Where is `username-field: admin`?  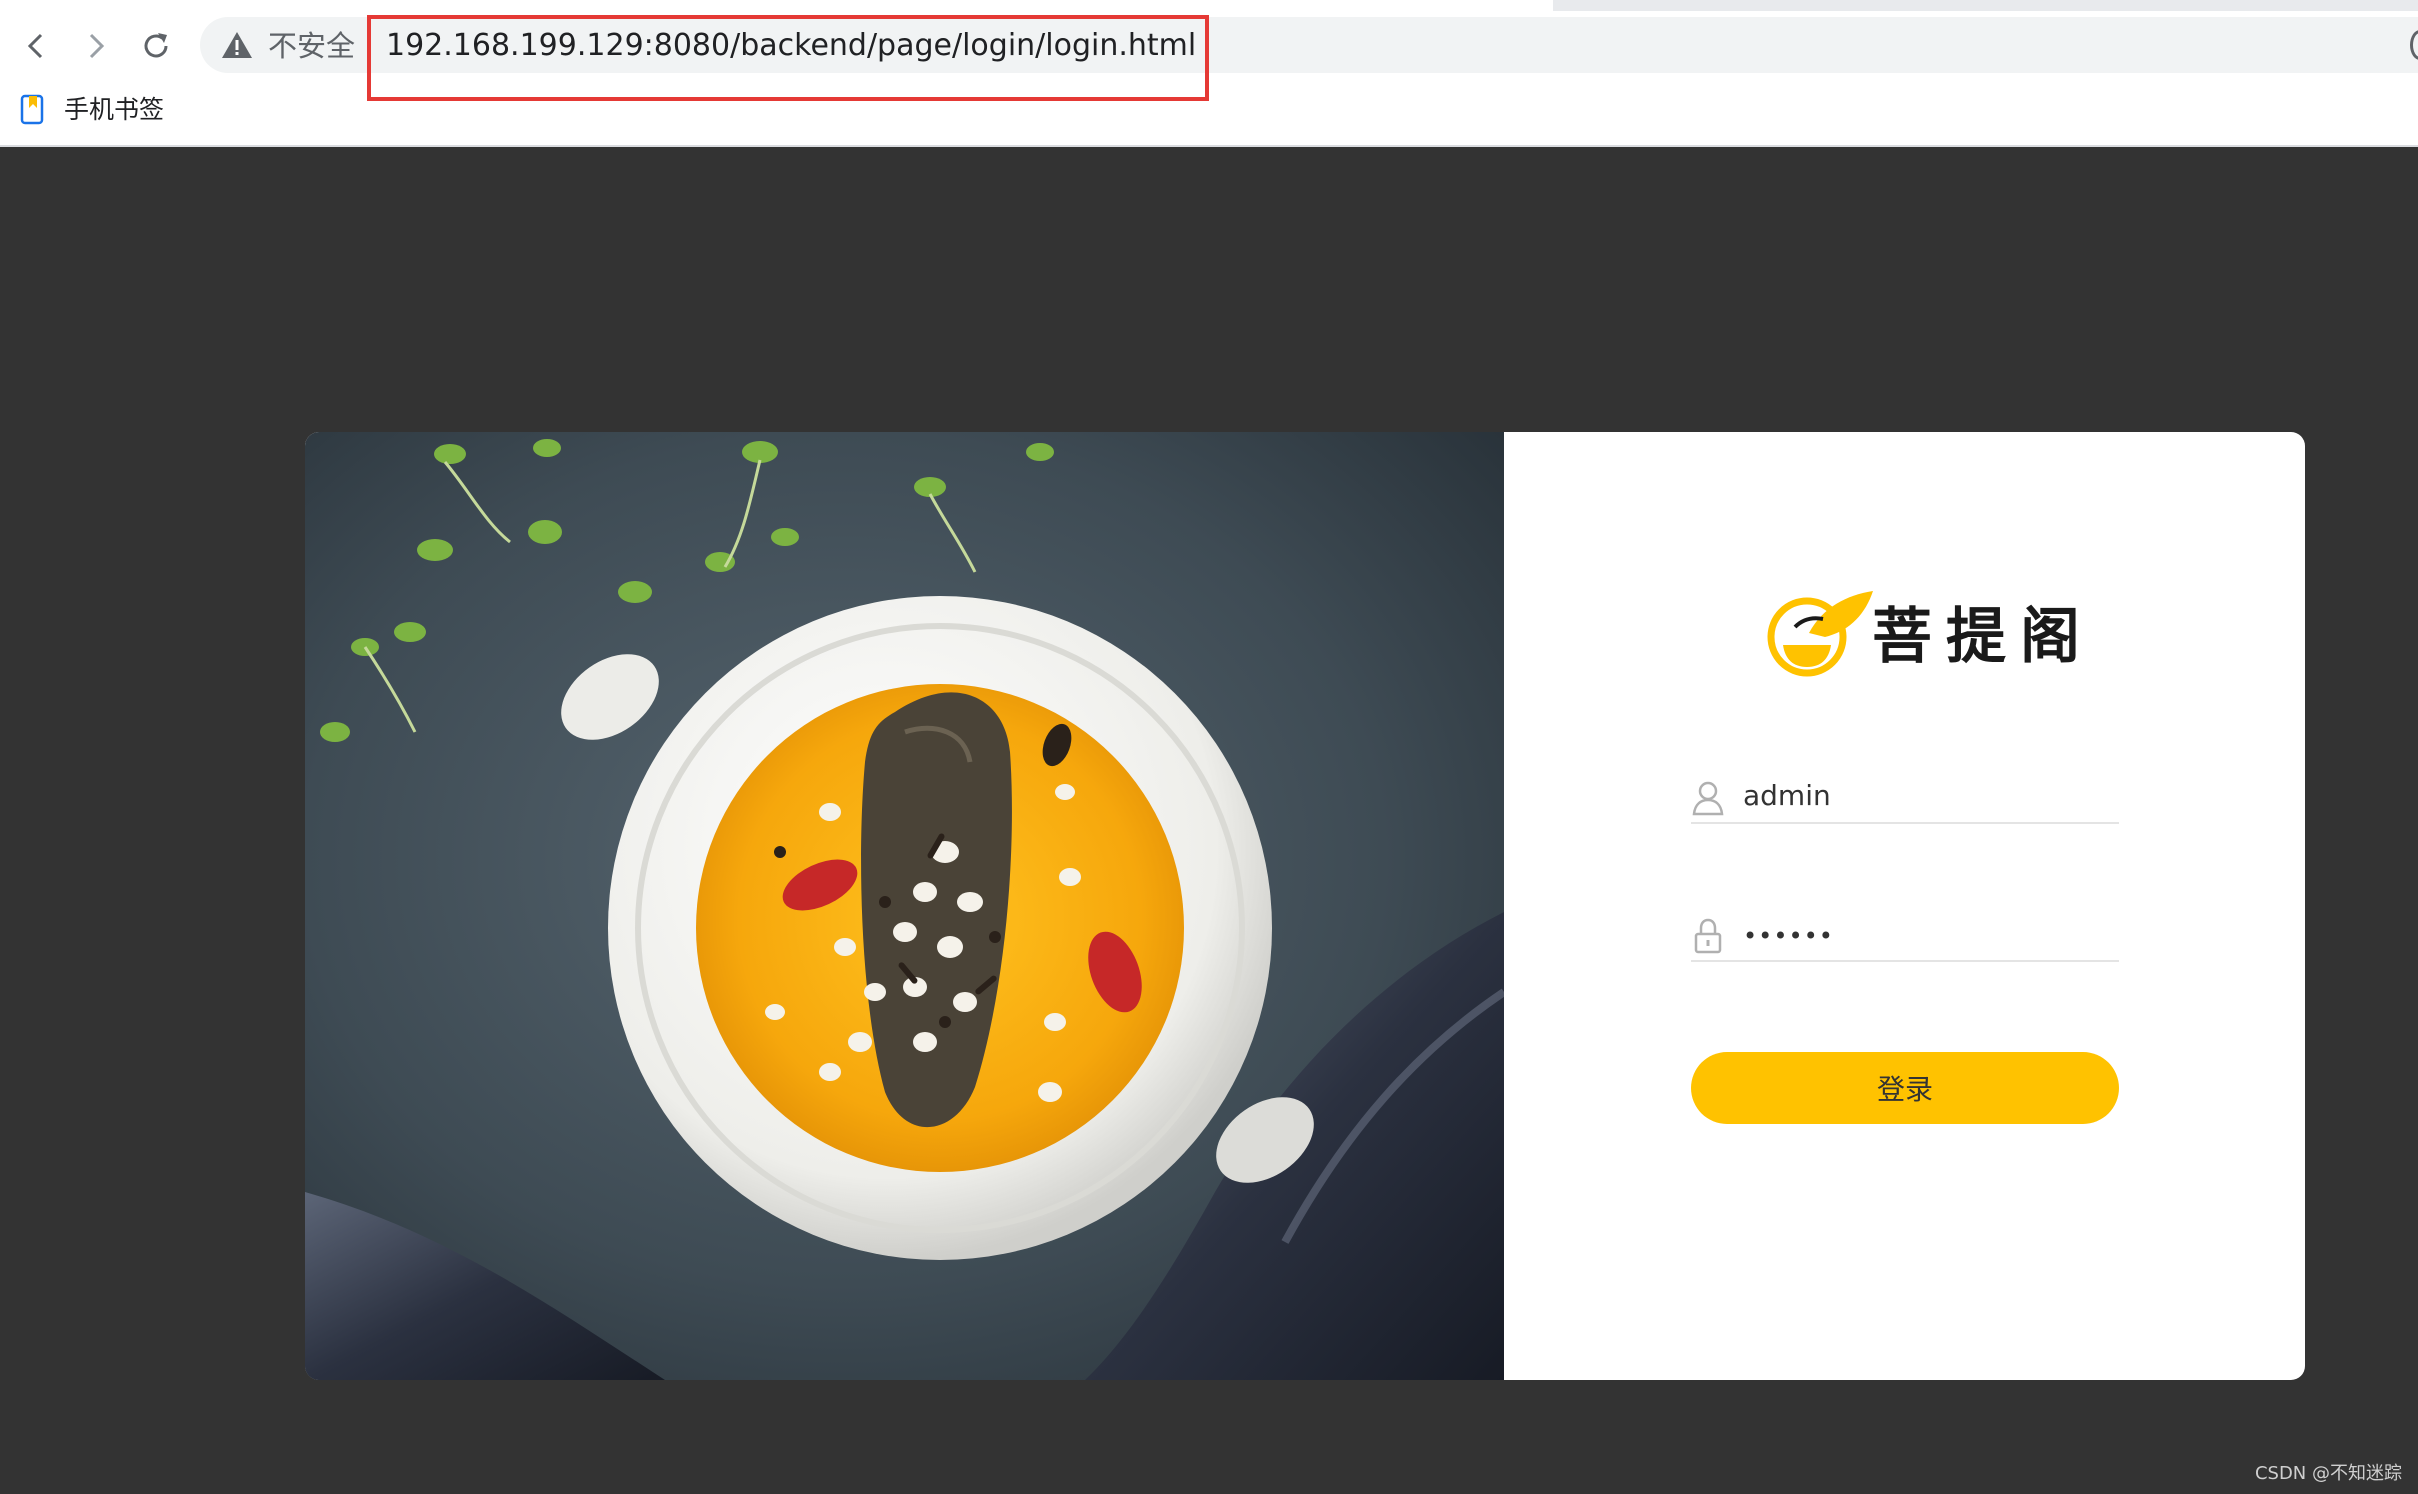
username-field: admin is located at coordinates (1905, 793).